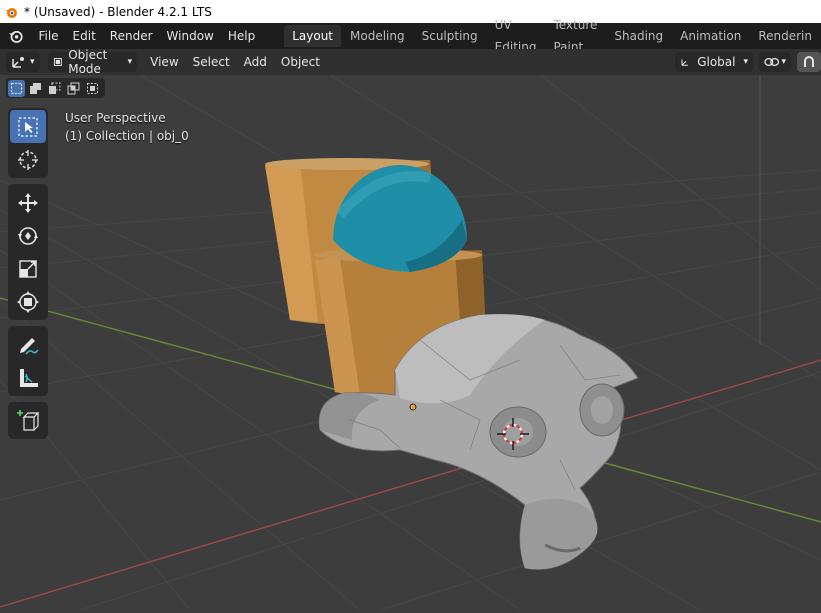  I want to click on menu-view: View, so click(164, 62).